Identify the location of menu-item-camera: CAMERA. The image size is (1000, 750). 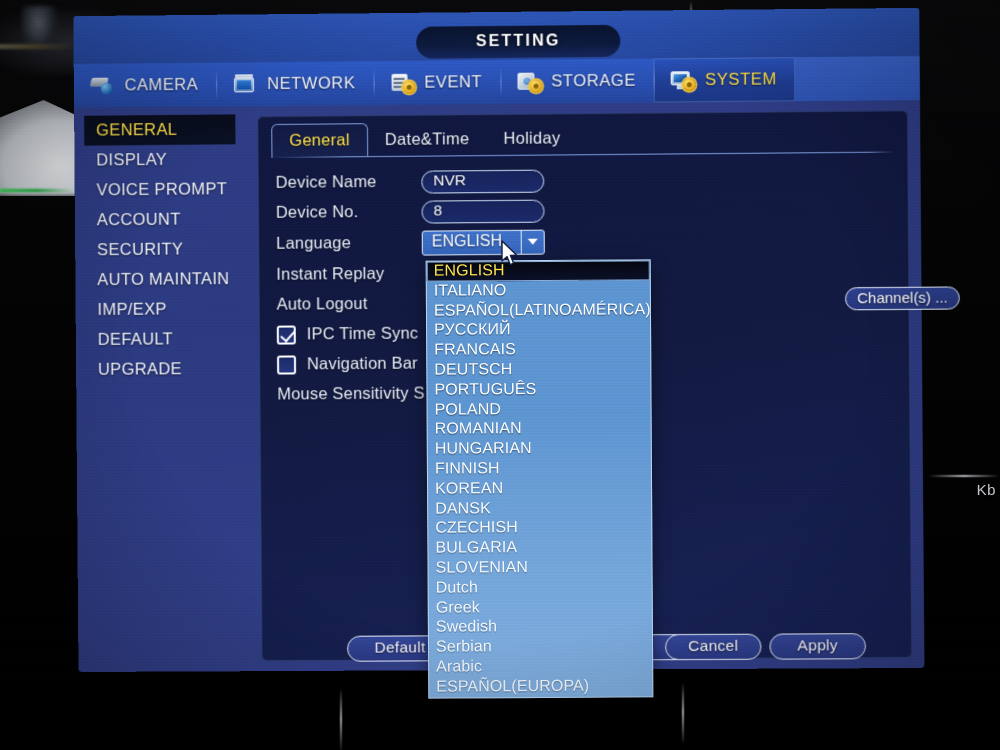
(145, 85).